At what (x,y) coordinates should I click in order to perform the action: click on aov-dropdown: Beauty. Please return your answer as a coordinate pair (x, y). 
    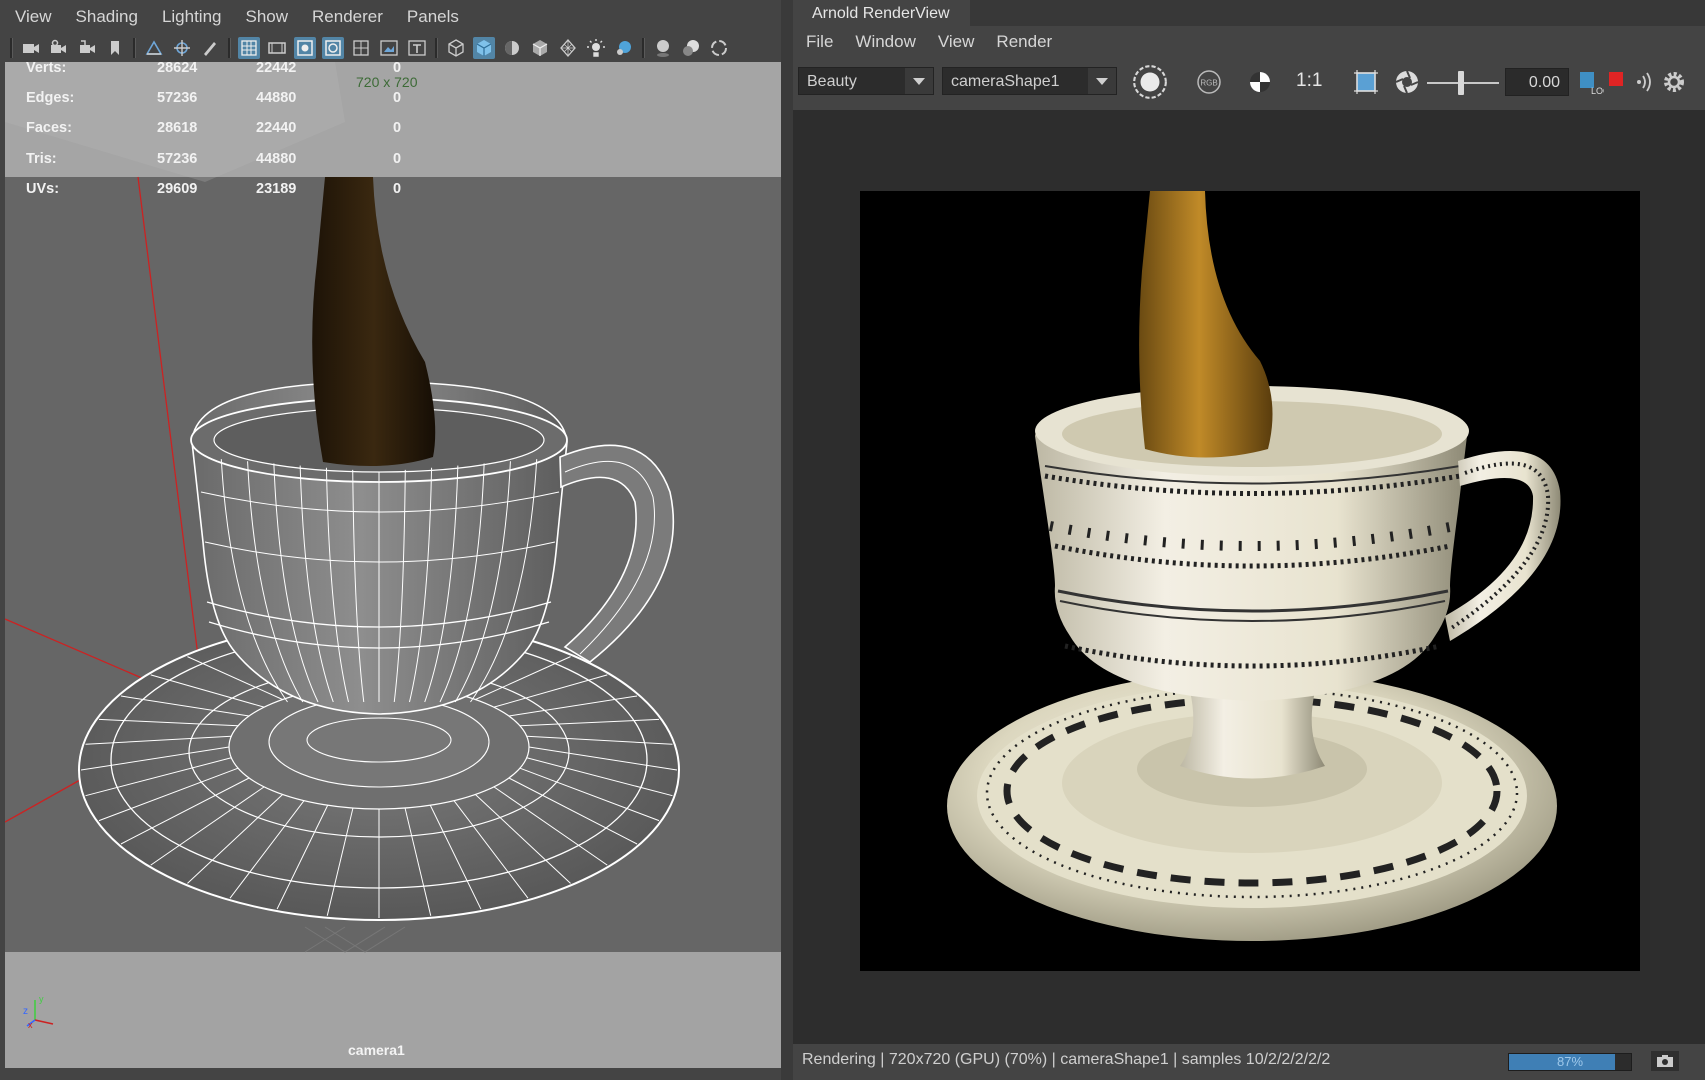
    Looking at the image, I should click on (866, 81).